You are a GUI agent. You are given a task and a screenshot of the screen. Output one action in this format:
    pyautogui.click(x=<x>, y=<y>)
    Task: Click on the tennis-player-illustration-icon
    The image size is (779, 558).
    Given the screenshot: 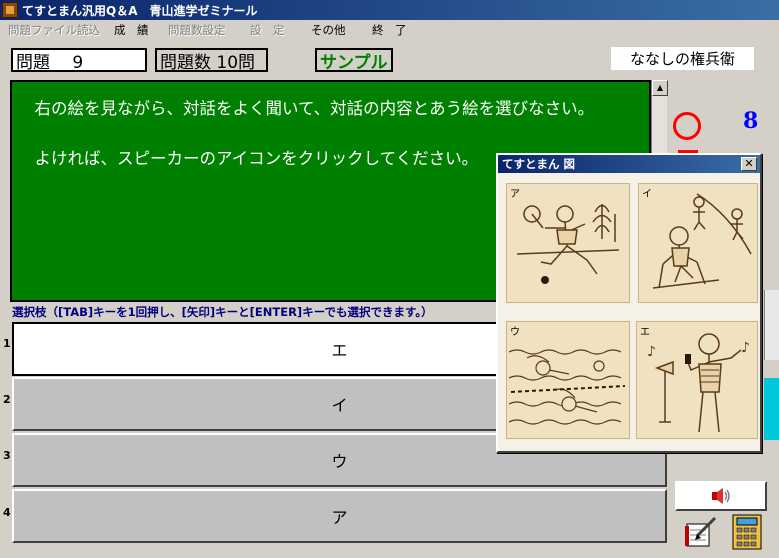 What is the action you would take?
    pyautogui.click(x=568, y=244)
    